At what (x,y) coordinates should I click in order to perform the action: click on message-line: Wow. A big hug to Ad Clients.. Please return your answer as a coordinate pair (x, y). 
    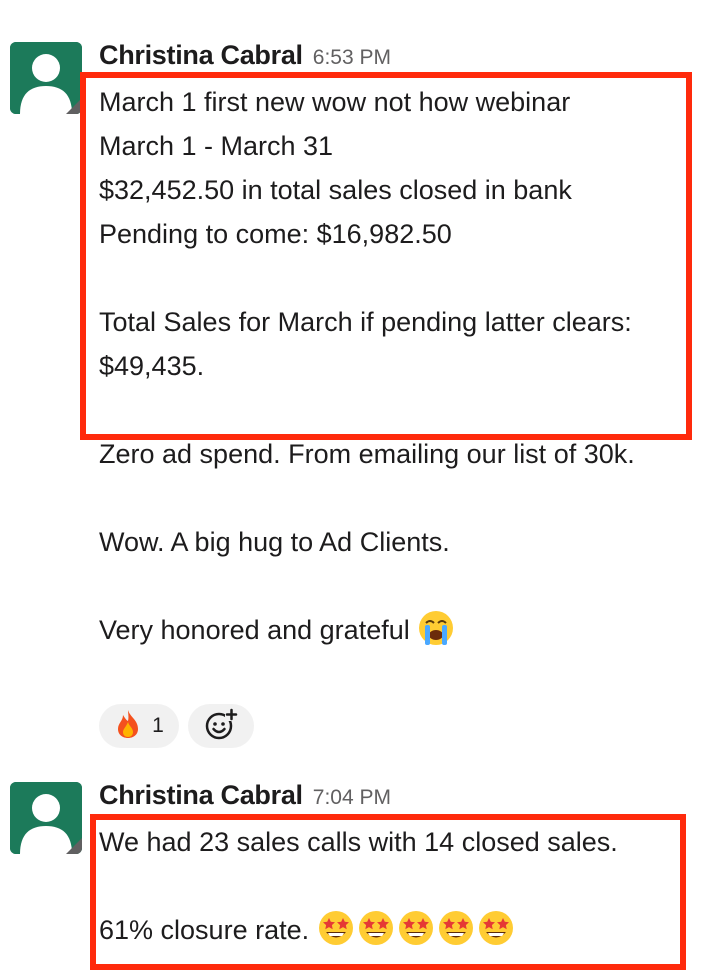
    Looking at the image, I should click on (274, 542).